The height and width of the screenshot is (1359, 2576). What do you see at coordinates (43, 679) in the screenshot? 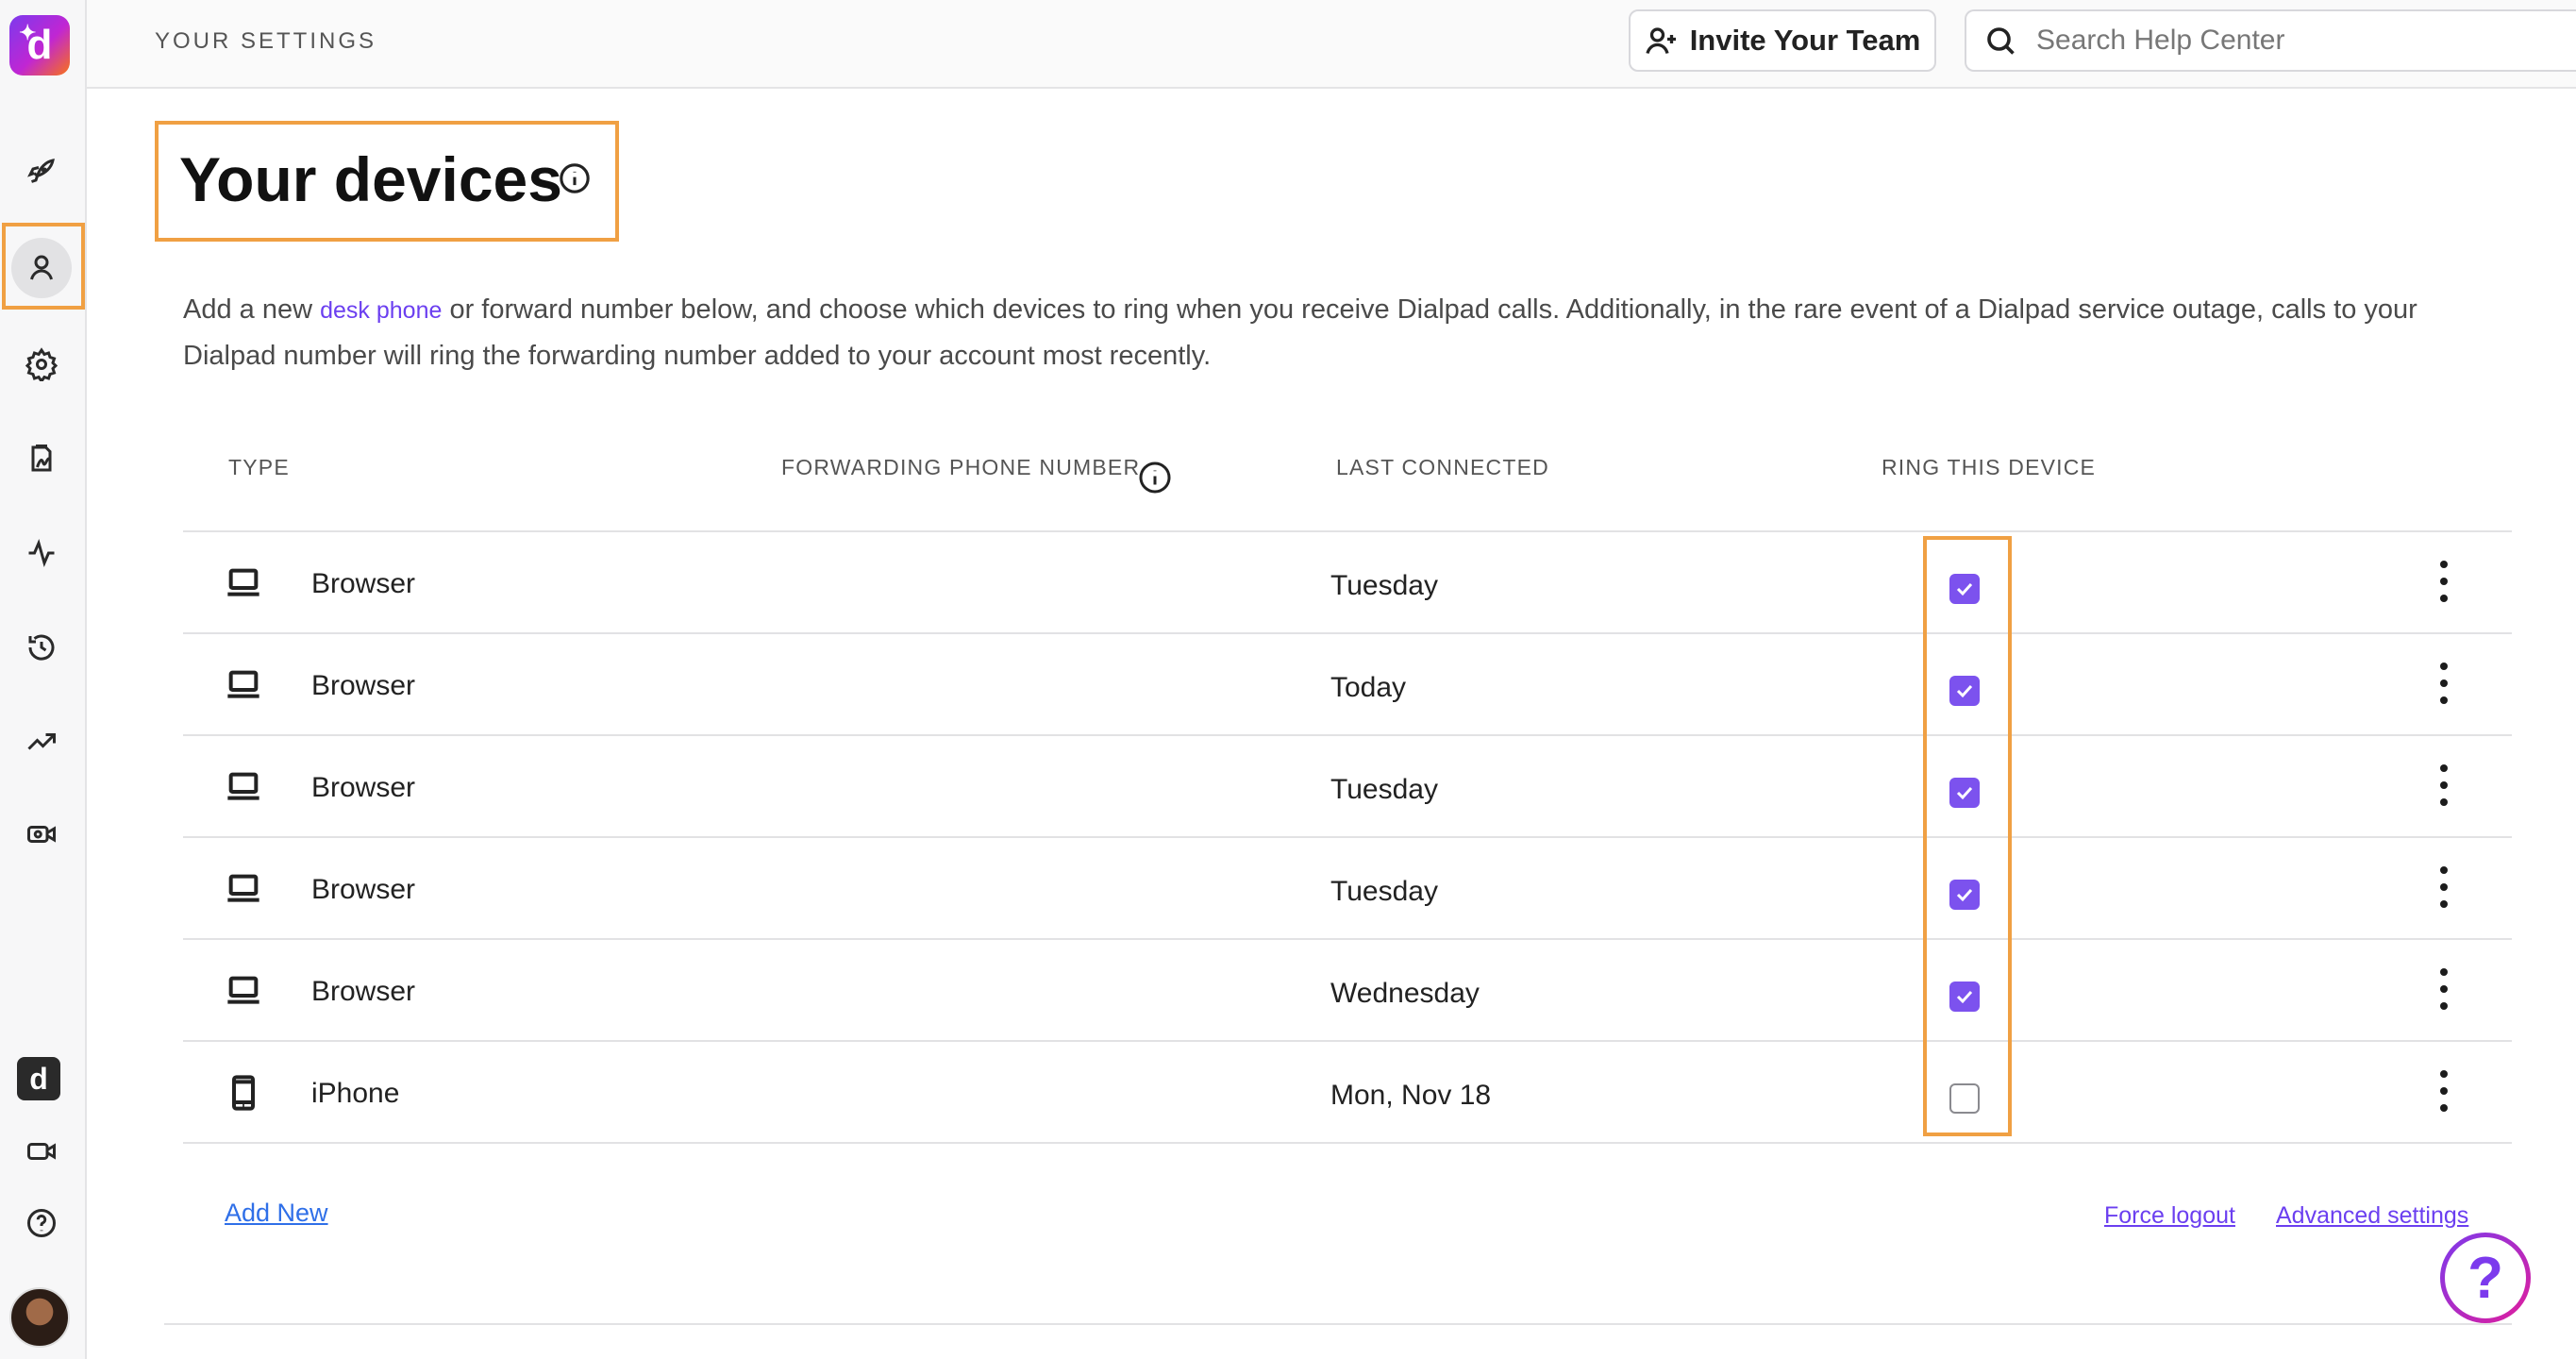
I see `left-sidebar: ✦ d d` at bounding box center [43, 679].